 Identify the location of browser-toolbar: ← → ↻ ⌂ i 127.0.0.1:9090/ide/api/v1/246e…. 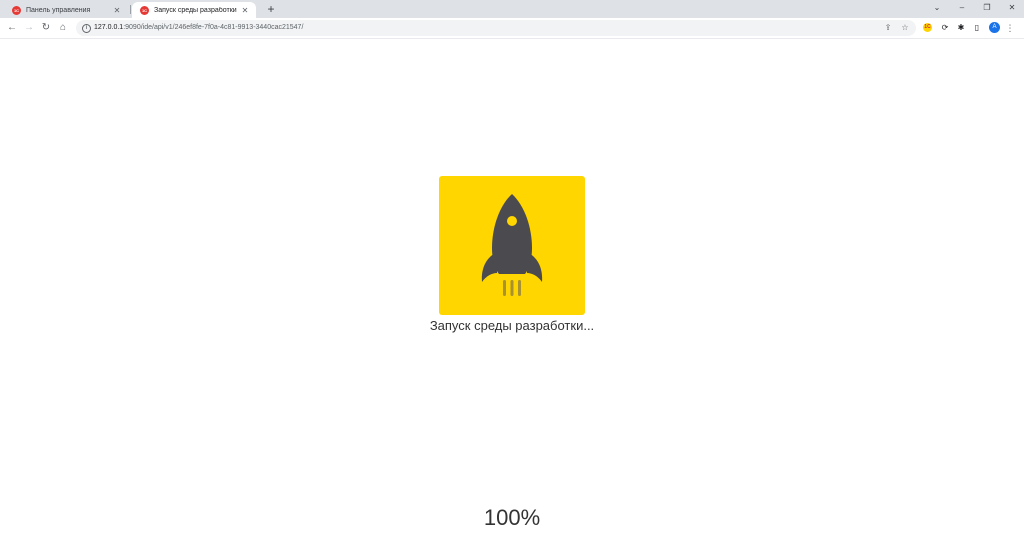
(512, 28).